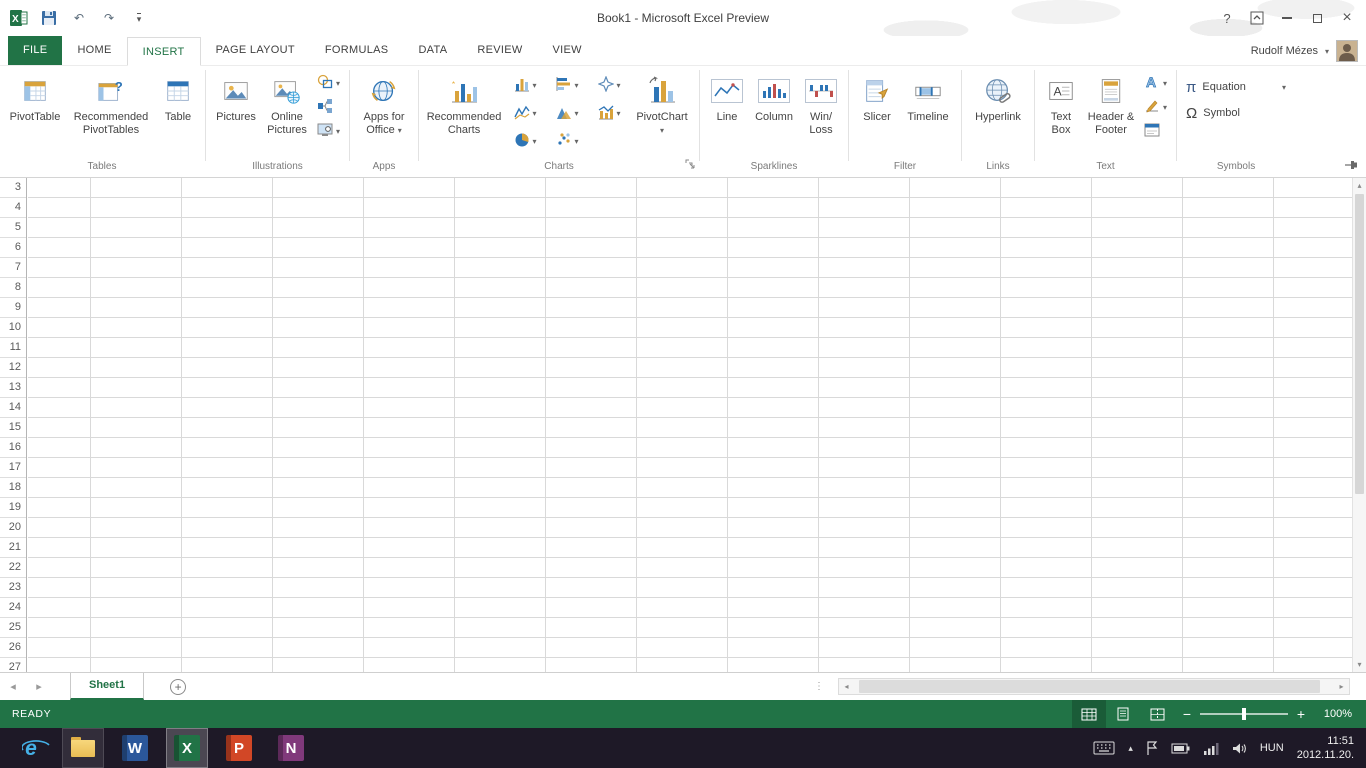 The height and width of the screenshot is (768, 1366). What do you see at coordinates (609, 84) in the screenshot?
I see `insert-stock-surface-chart-button` at bounding box center [609, 84].